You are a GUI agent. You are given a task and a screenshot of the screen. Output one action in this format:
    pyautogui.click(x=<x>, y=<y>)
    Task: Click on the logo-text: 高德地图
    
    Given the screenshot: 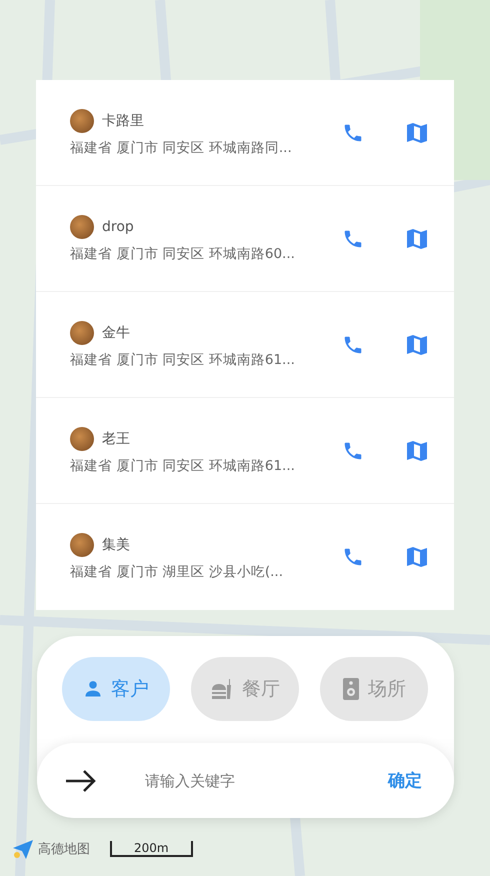 What is the action you would take?
    pyautogui.click(x=64, y=849)
    